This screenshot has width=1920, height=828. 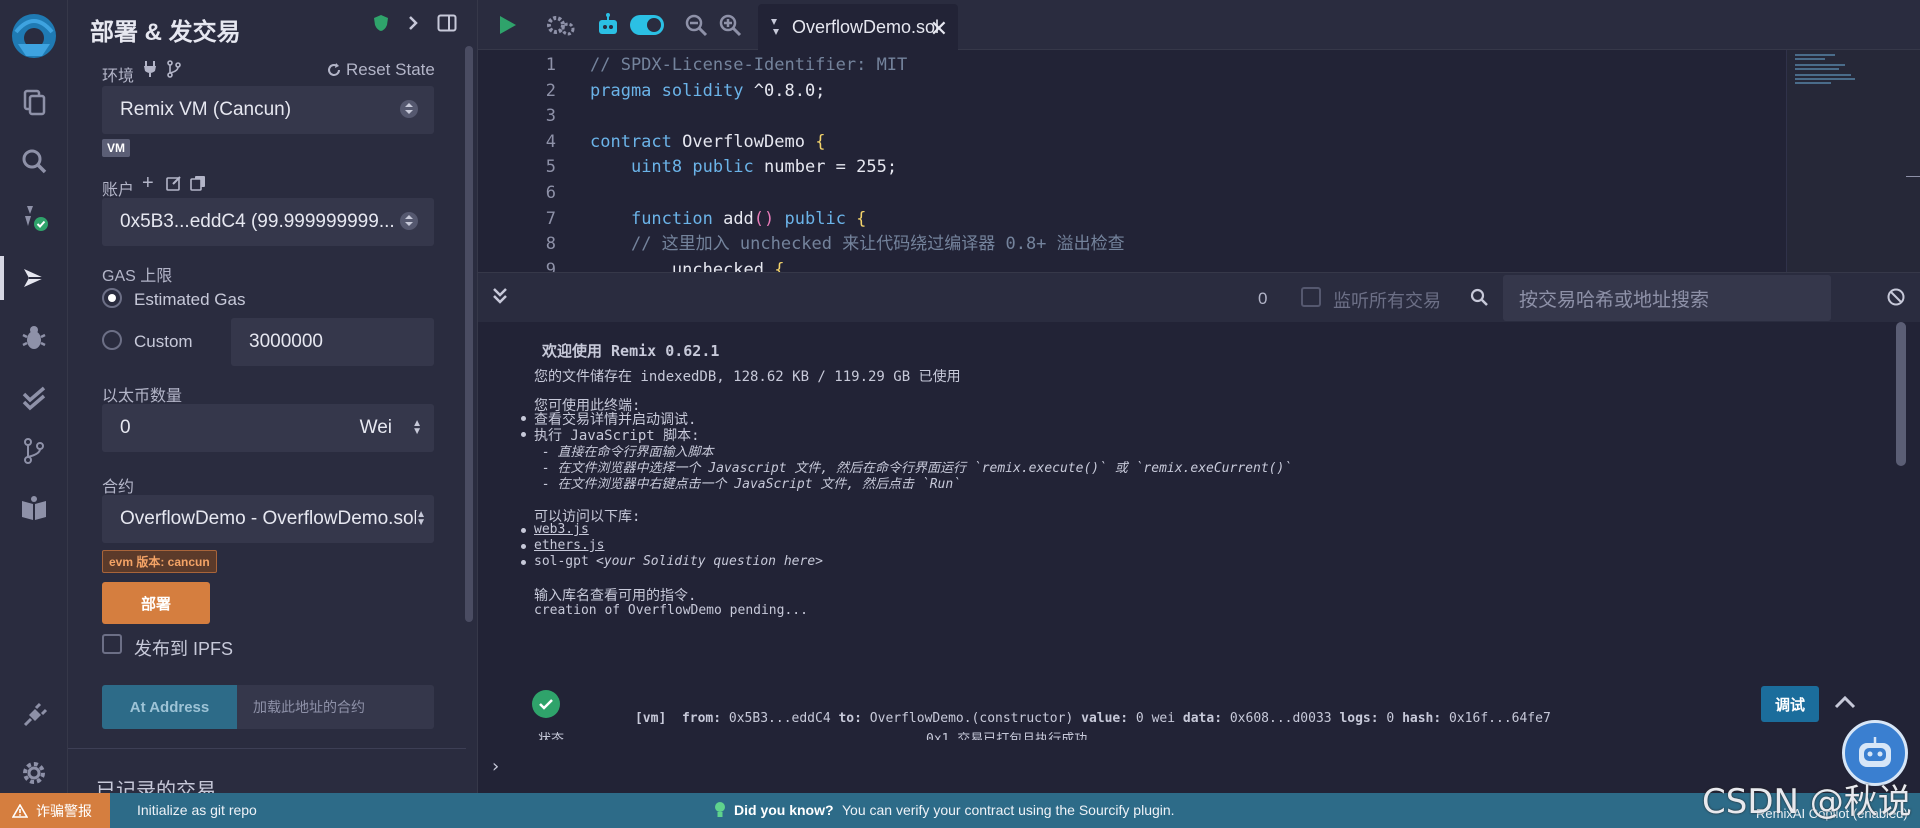 I want to click on tab-label: OverflowDemo.sol, so click(x=866, y=26).